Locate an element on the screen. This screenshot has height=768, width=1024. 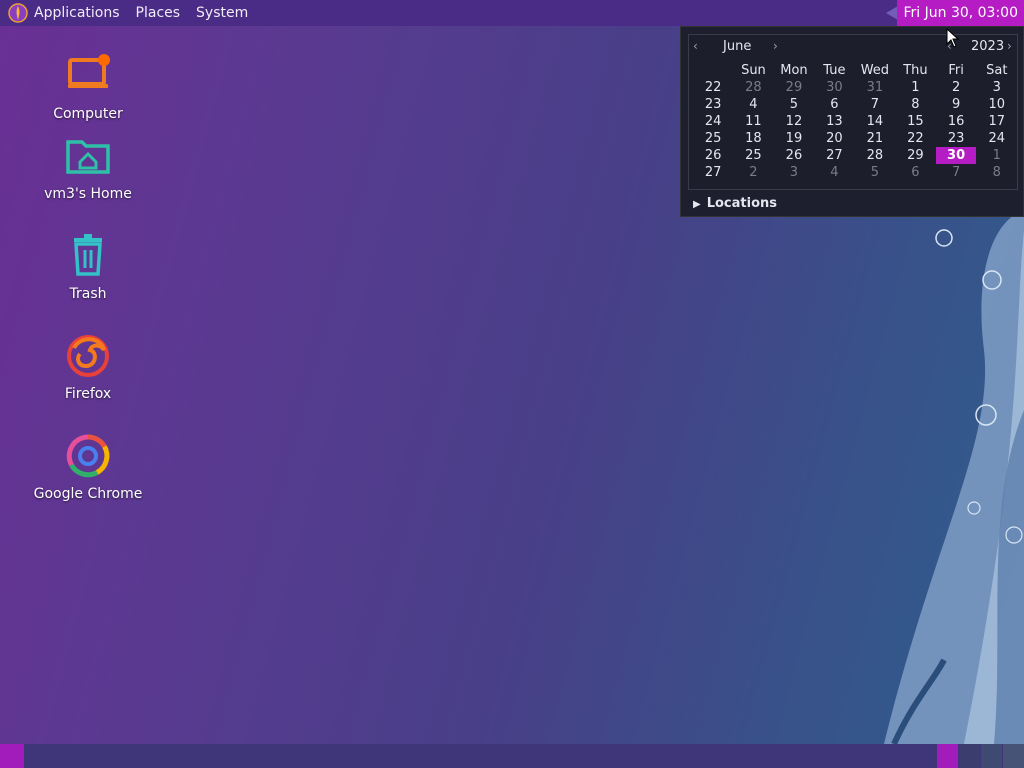
calendar-day: 18 is located at coordinates (753, 138).